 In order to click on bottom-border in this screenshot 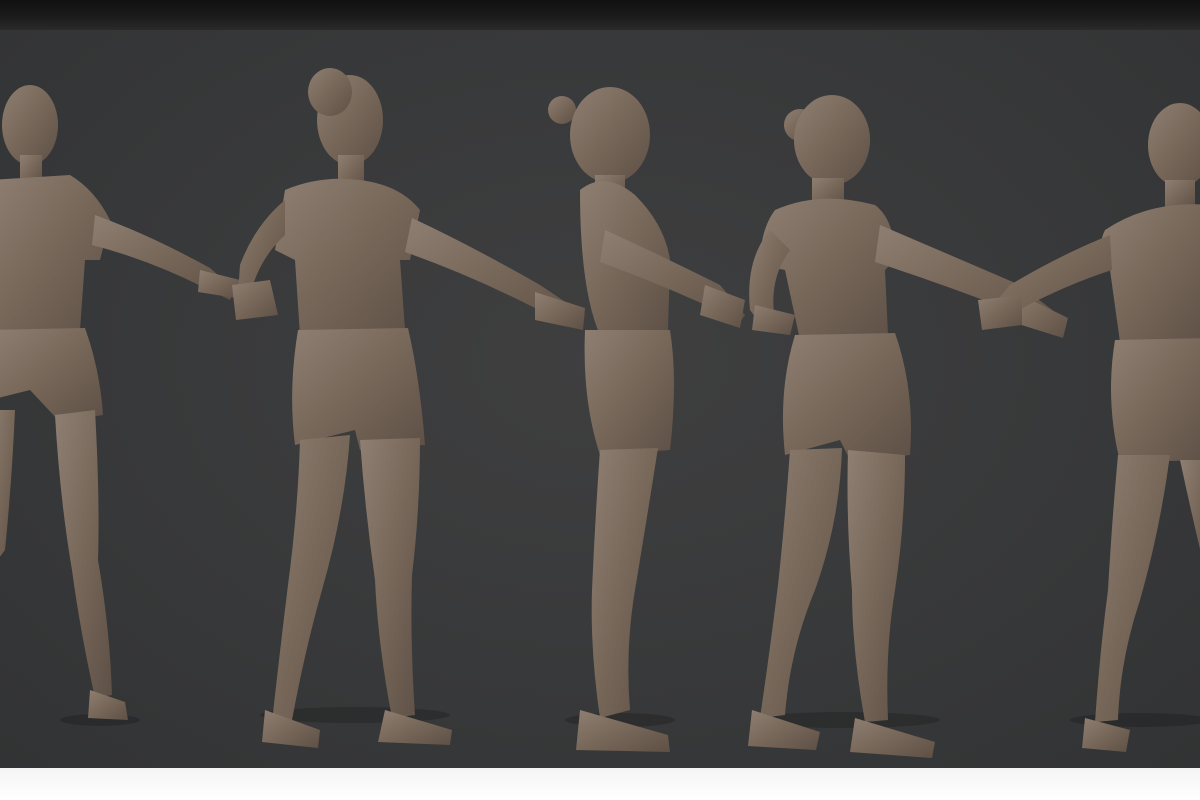, I will do `click(600, 784)`.